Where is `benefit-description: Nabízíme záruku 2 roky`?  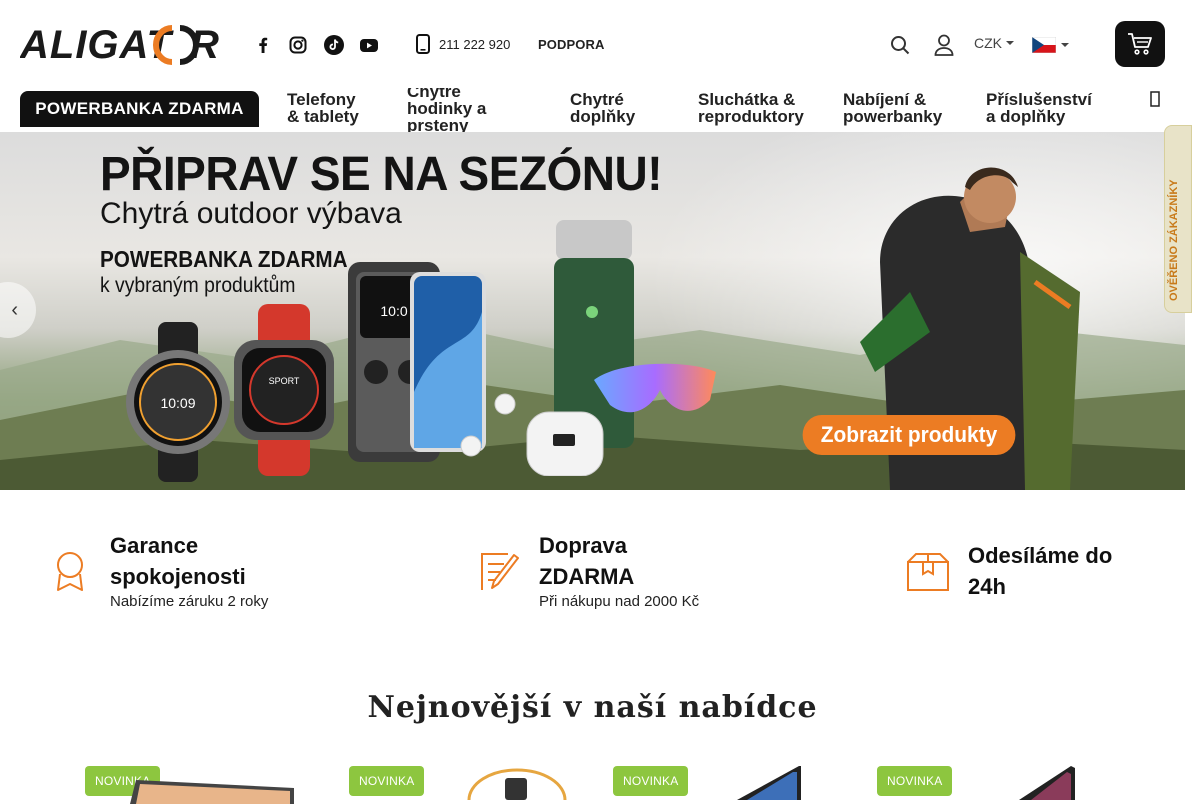
benefit-description: Nabízíme záruku 2 roky is located at coordinates (189, 601).